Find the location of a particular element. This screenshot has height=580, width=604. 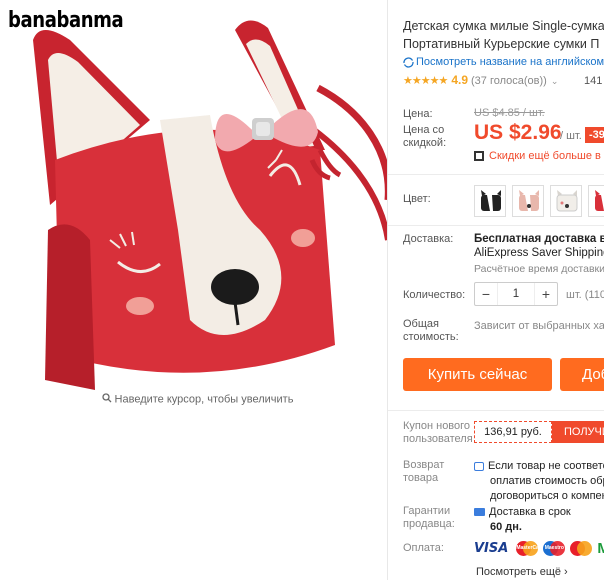

orders-count: 141 з is located at coordinates (594, 81).